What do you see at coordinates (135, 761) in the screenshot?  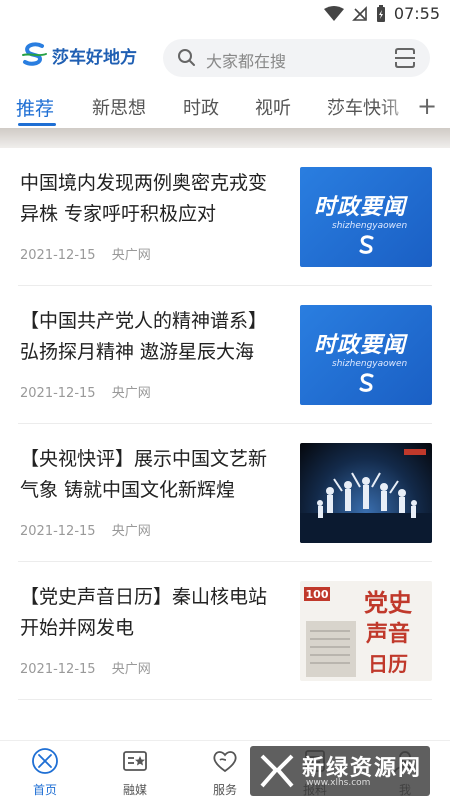 I see `media-icon` at bounding box center [135, 761].